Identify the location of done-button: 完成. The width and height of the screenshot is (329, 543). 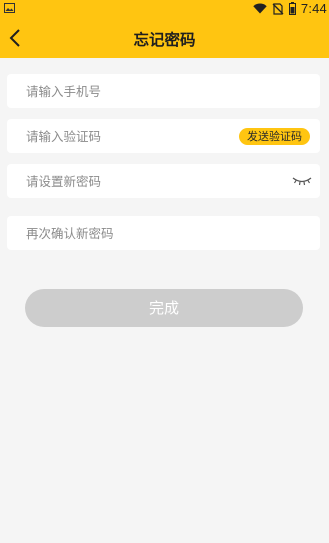
(164, 308).